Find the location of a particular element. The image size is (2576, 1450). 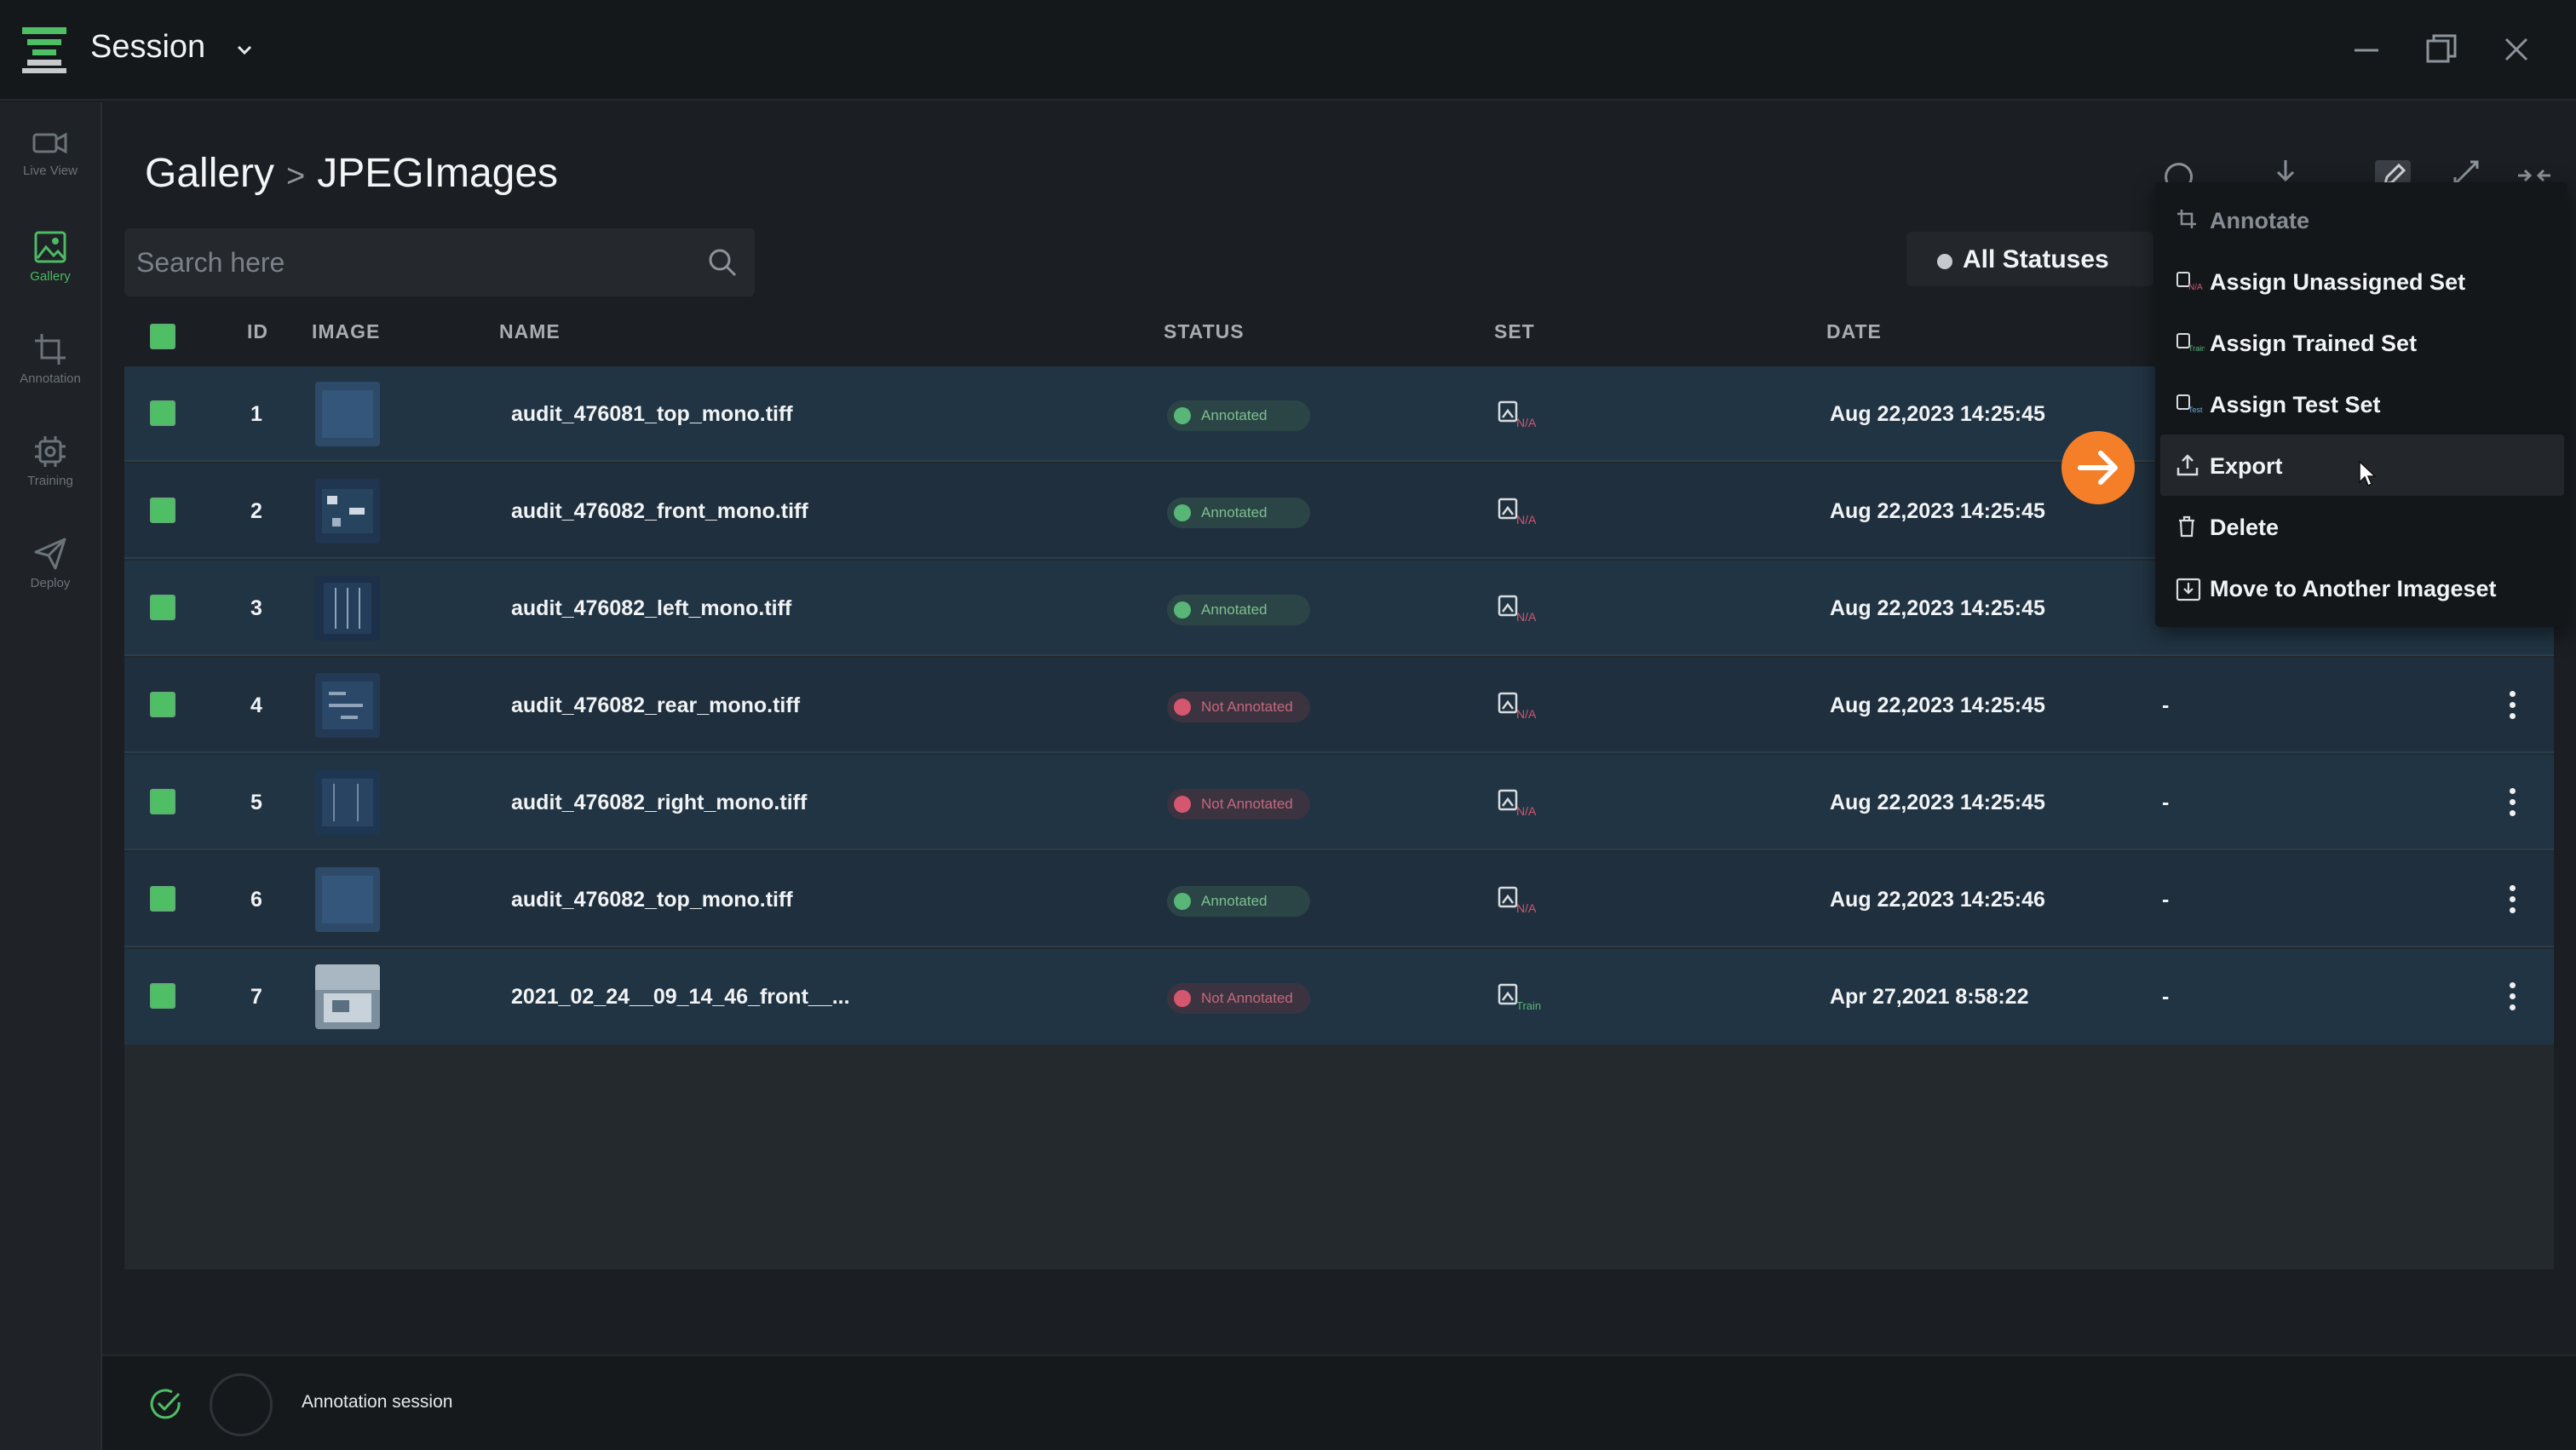

chevron-down-icon is located at coordinates (245, 50).